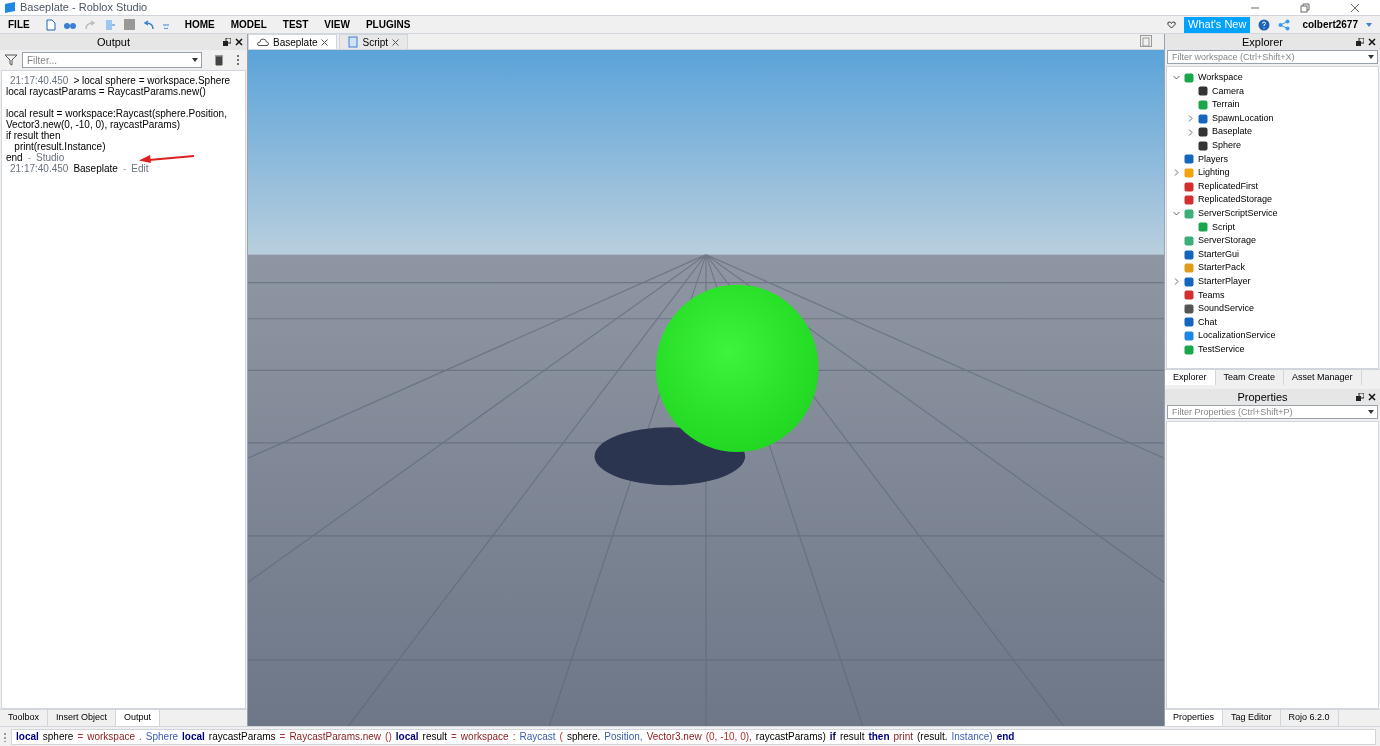 Image resolution: width=1380 pixels, height=746 pixels. What do you see at coordinates (1227, 241) in the screenshot?
I see `tree-item: ServerStorage` at bounding box center [1227, 241].